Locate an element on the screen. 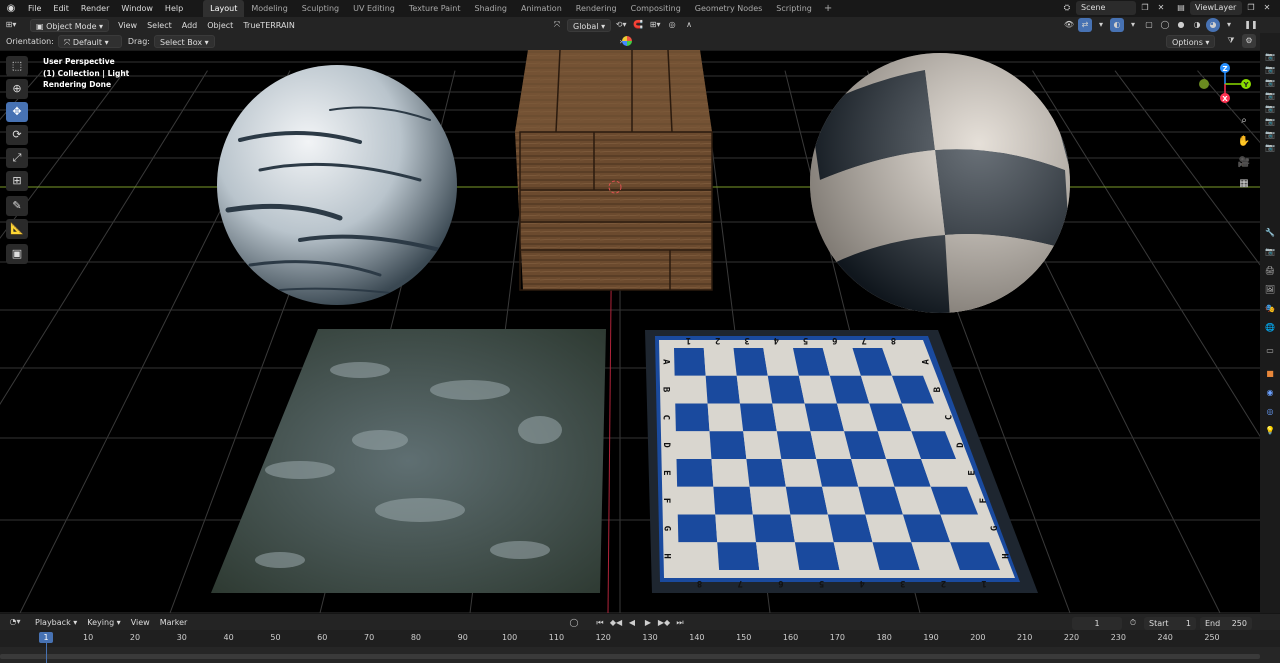 The height and width of the screenshot is (663, 1280). proportional-falloff-icon: ∧ is located at coordinates (689, 25).